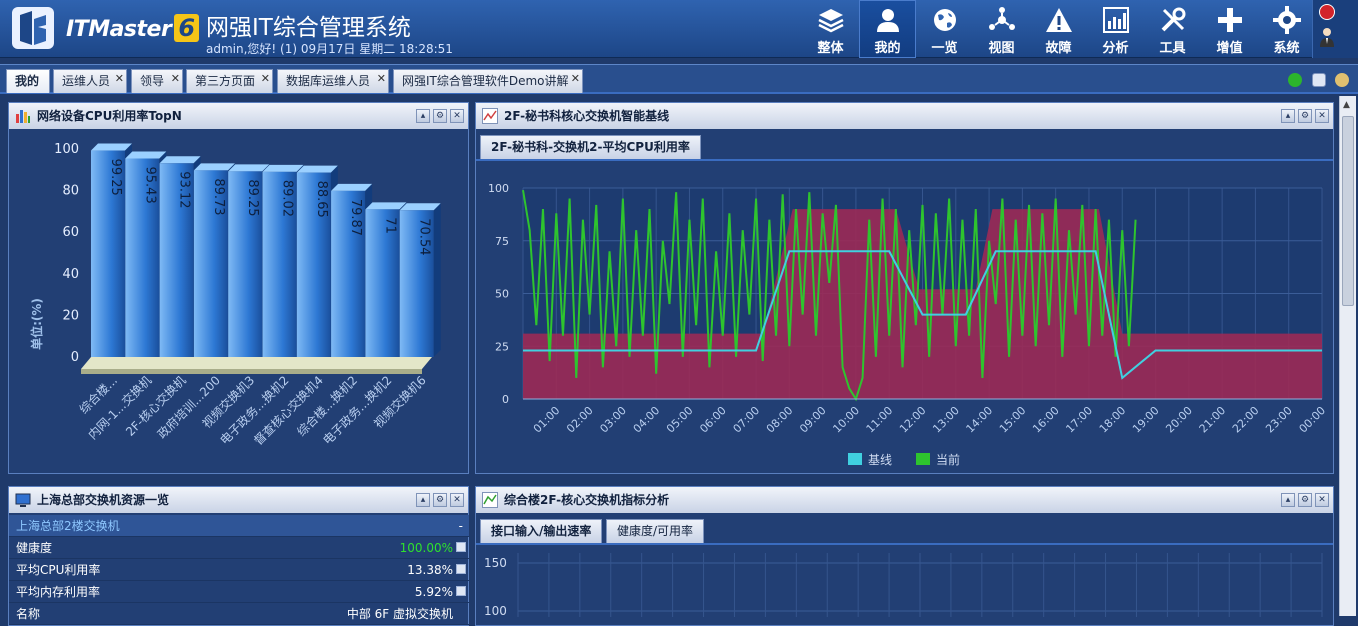 The height and width of the screenshot is (626, 1358). Describe the element at coordinates (944, 20) in the screenshot. I see `globe-icon` at that location.